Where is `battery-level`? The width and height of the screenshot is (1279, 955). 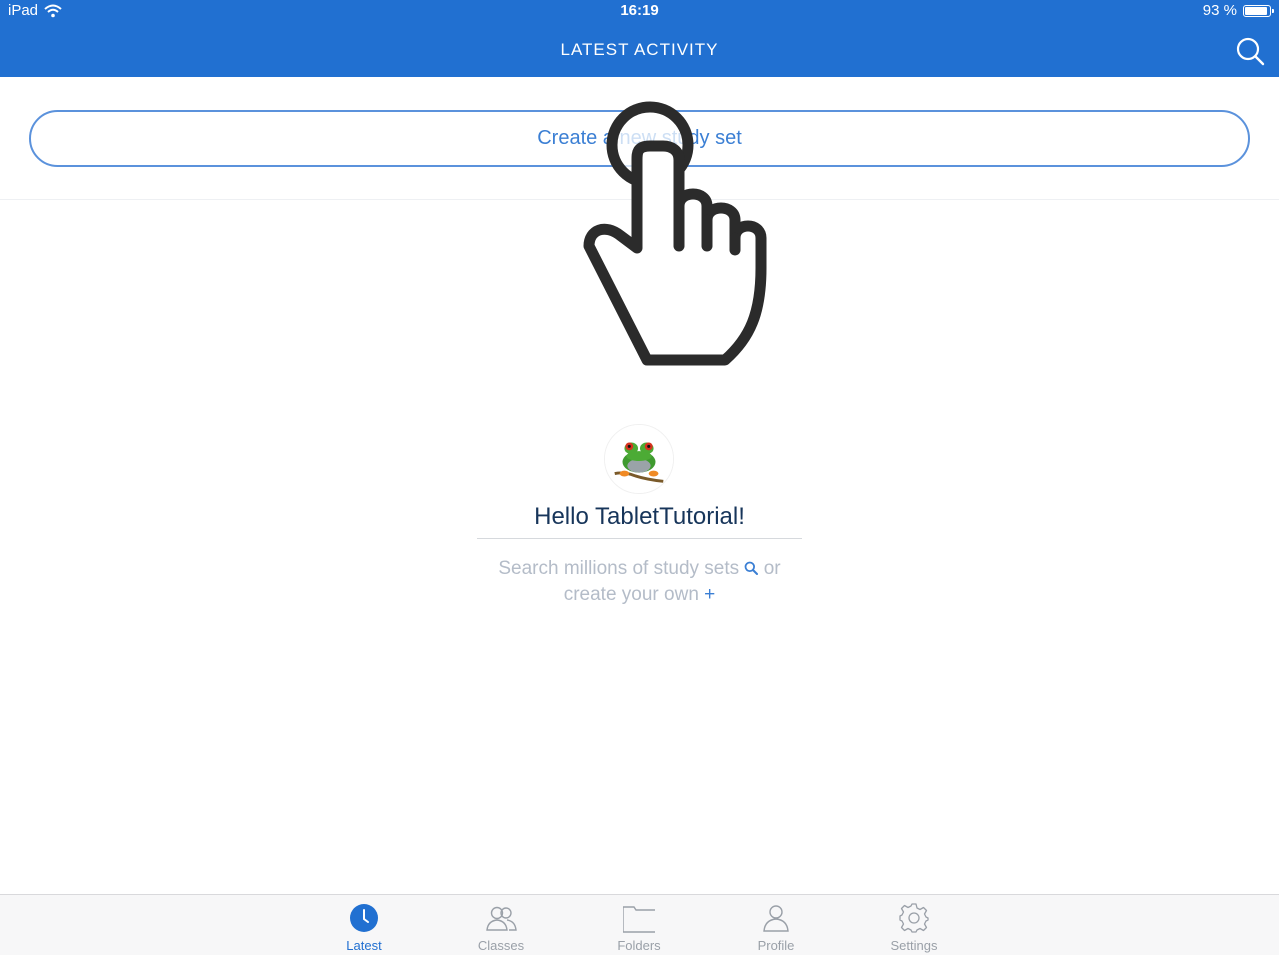
battery-level is located at coordinates (1256, 10).